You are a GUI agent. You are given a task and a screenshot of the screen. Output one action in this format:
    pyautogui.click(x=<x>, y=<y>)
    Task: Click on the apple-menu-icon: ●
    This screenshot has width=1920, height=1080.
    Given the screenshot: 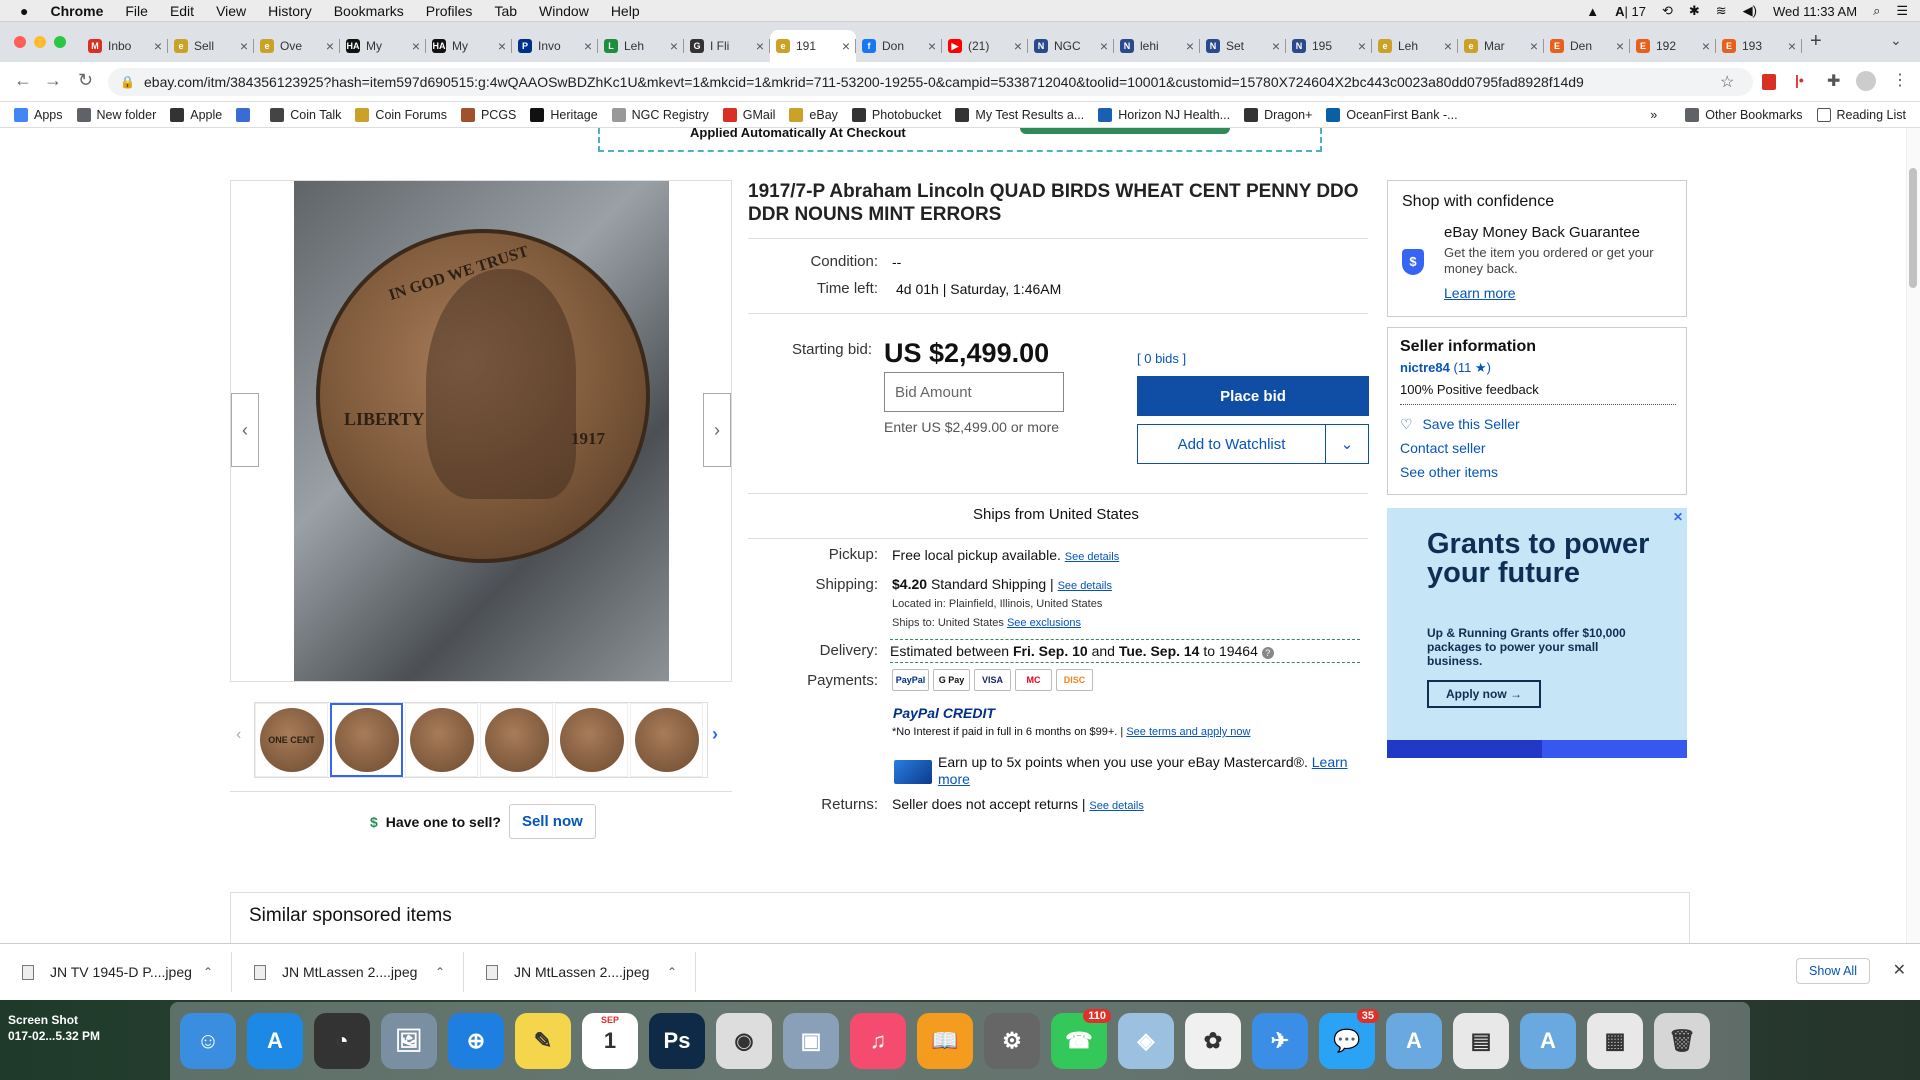 What is the action you would take?
    pyautogui.click(x=24, y=11)
    